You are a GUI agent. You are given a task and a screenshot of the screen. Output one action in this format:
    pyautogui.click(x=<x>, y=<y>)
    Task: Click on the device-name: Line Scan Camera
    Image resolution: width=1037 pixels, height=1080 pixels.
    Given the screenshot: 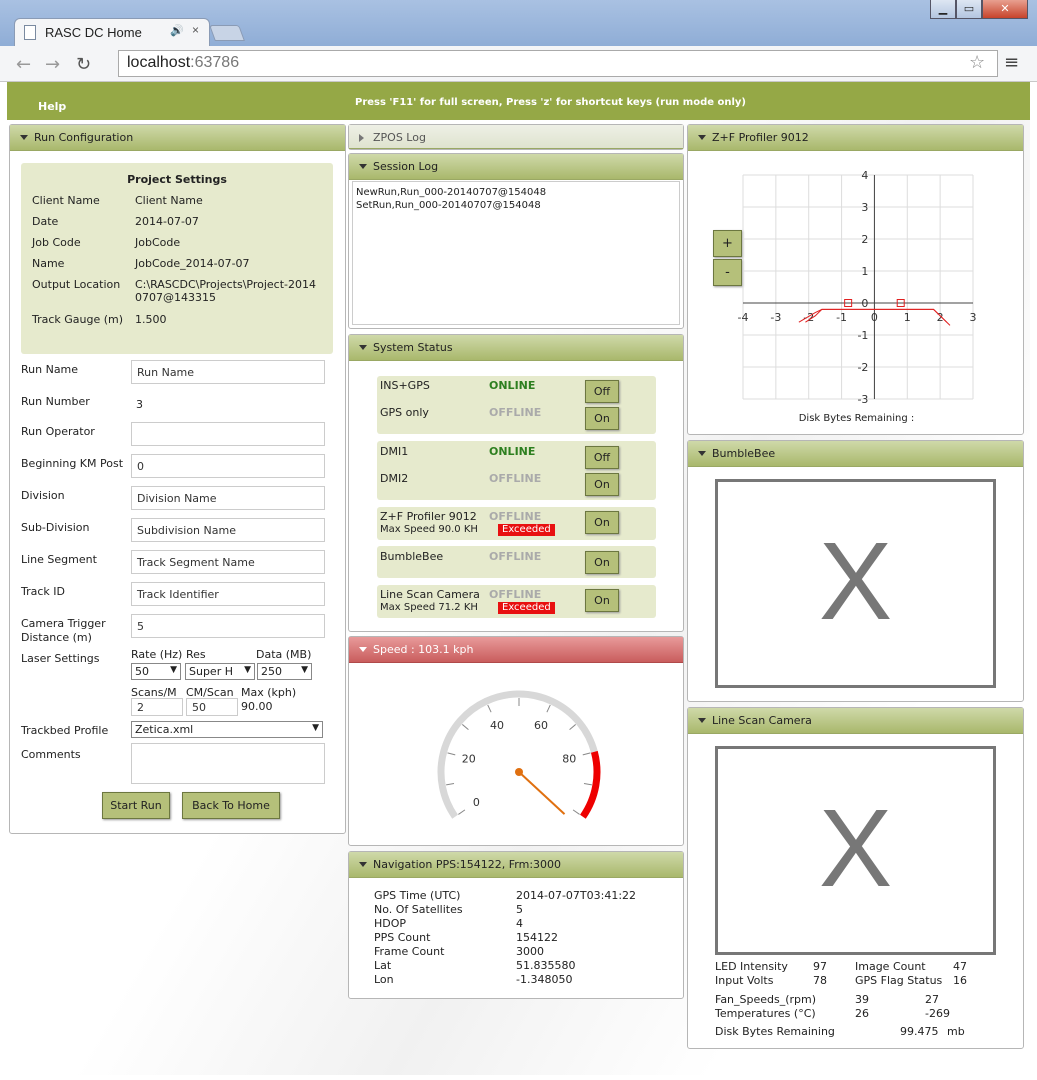 What is the action you would take?
    pyautogui.click(x=430, y=594)
    